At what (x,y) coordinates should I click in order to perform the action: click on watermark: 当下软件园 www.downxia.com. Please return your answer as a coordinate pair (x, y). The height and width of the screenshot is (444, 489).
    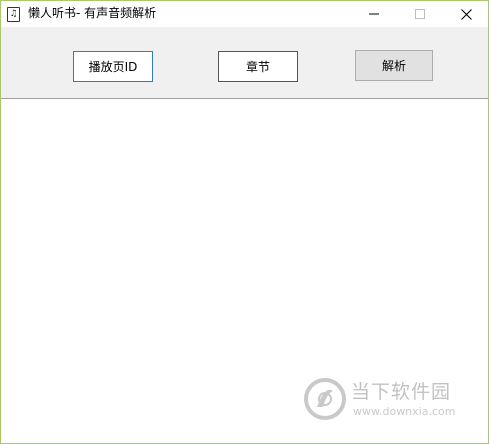
    Looking at the image, I should click on (388, 400).